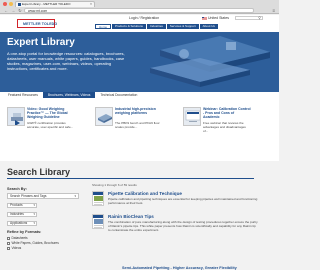 This screenshot has height=270, width=320. I want to click on minimize-window-icon, so click(11, 4).